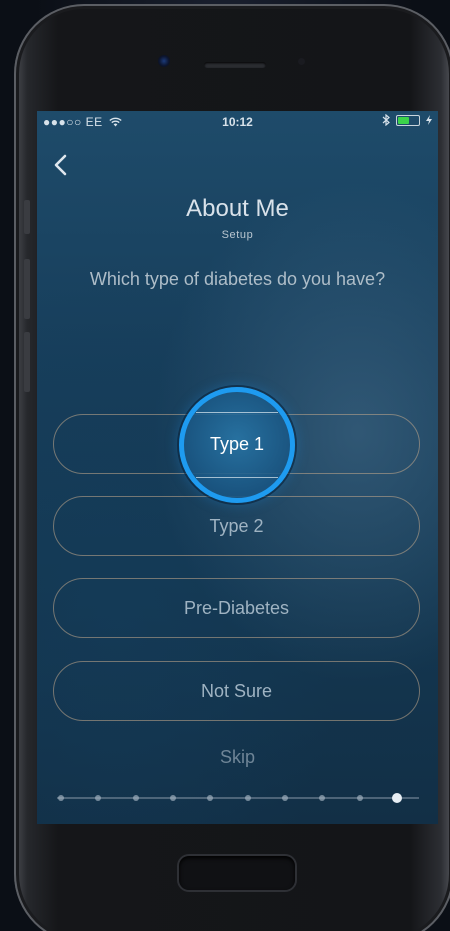 The width and height of the screenshot is (450, 931). I want to click on proximity-sensor, so click(301, 61).